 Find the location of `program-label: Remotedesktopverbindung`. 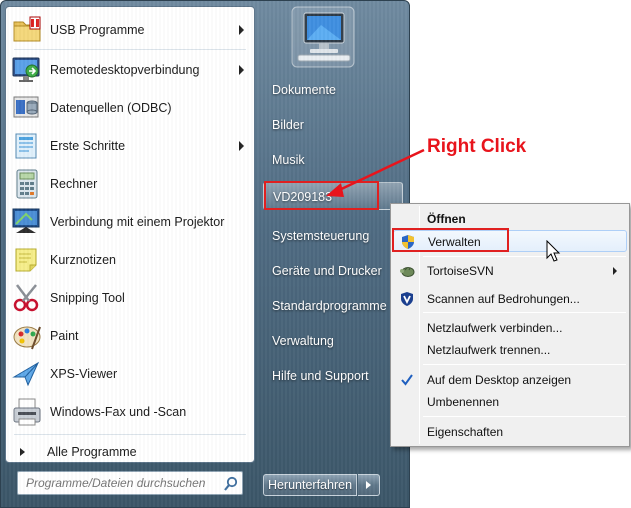

program-label: Remotedesktopverbindung is located at coordinates (125, 70).